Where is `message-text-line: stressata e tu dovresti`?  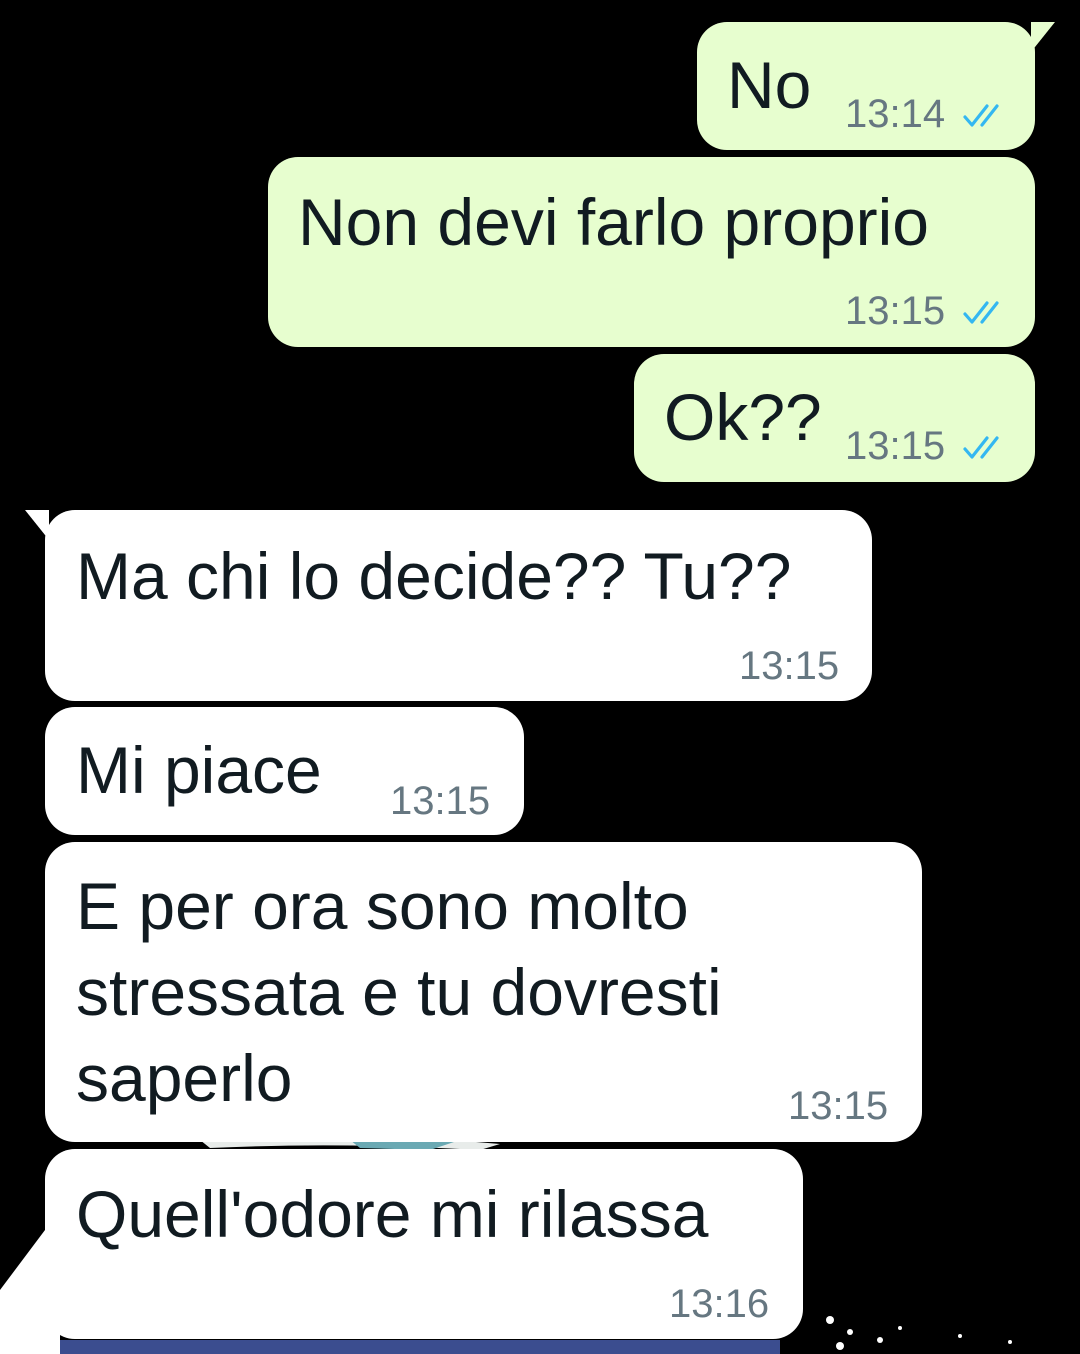
message-text-line: stressata e tu dovresti is located at coordinates (399, 992).